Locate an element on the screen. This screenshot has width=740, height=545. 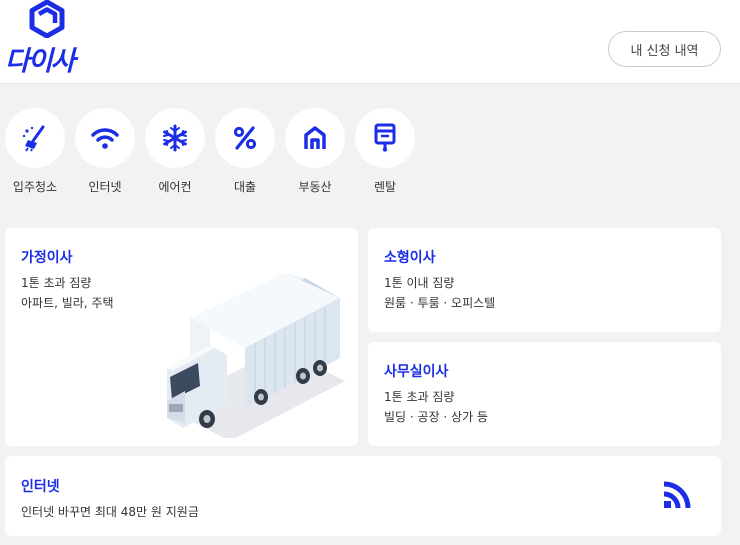
internet-card: 인터넷 인터넷 바꾸면 최대 48만 원 지원금 is located at coordinates (363, 496).